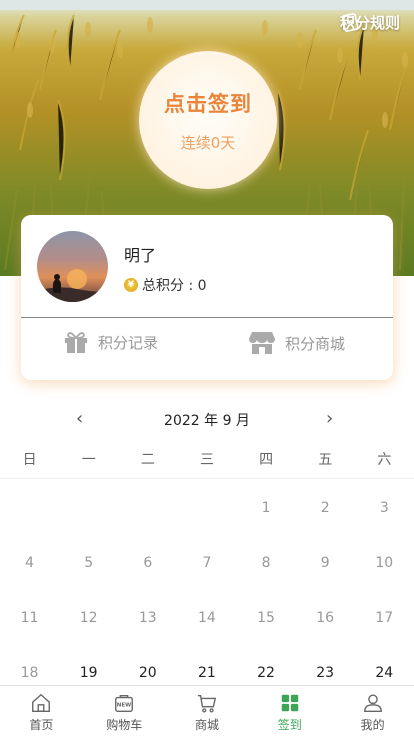 Image resolution: width=414 pixels, height=736 pixels. What do you see at coordinates (207, 317) in the screenshot?
I see `card-divider` at bounding box center [207, 317].